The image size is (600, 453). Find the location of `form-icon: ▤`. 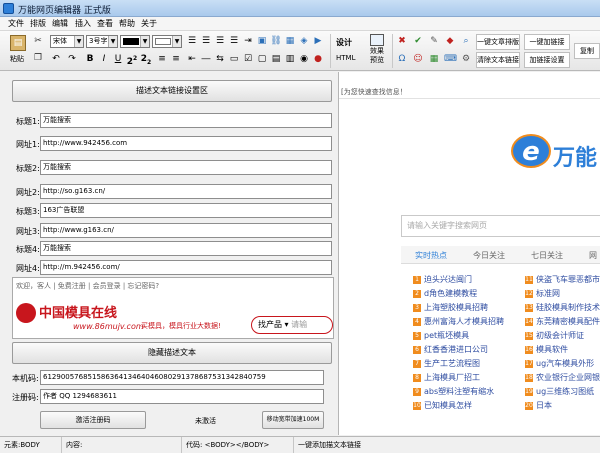

form-icon: ▤ is located at coordinates (276, 59).